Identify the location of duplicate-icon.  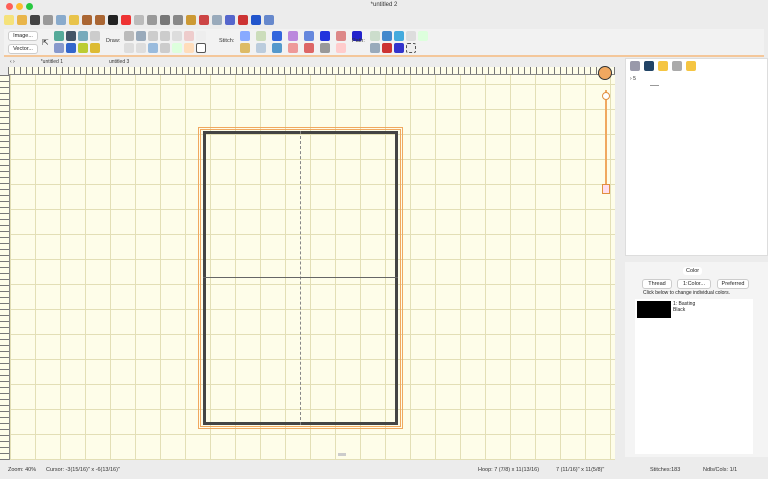
(399, 36).